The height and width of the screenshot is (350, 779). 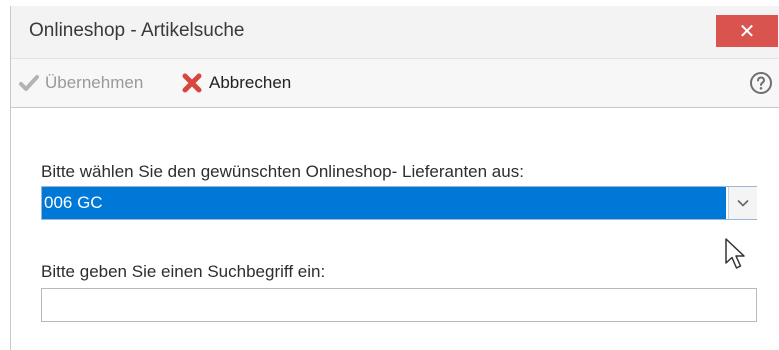 What do you see at coordinates (399, 305) in the screenshot?
I see `search-input` at bounding box center [399, 305].